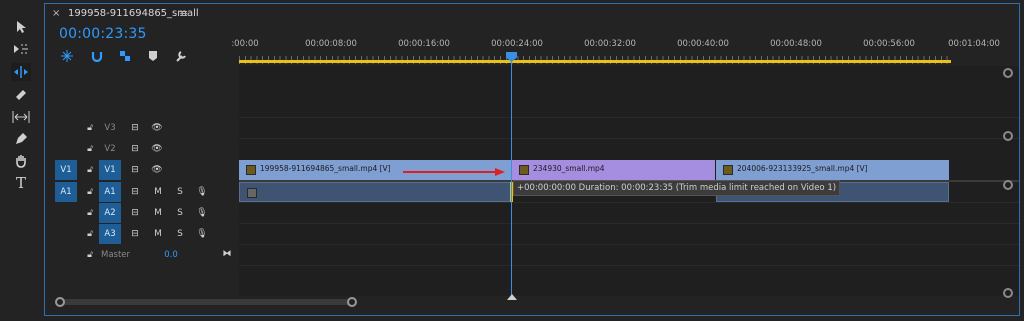  Describe the element at coordinates (974, 44) in the screenshot. I see `ruler-label: 00:01:04:00` at that location.